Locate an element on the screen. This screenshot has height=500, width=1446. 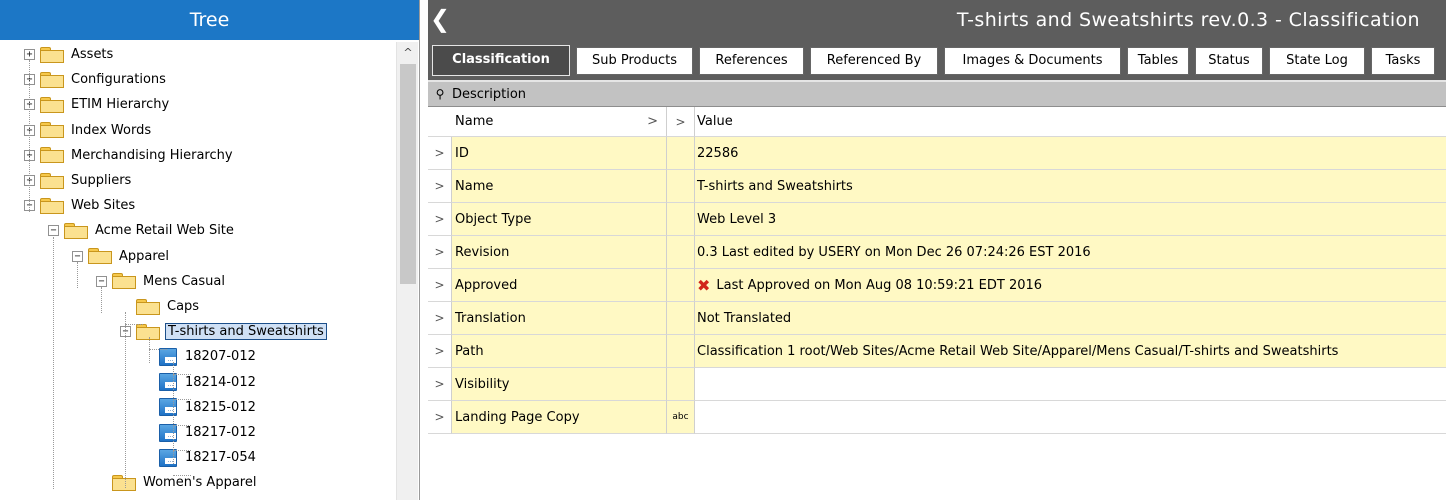
grid-header-name: Name > is located at coordinates (559, 122).